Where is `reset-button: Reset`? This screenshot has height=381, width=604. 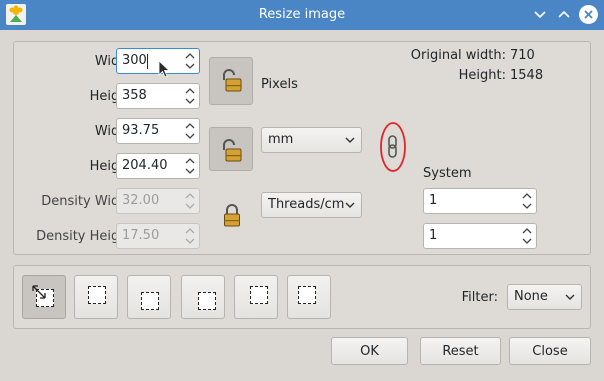
reset-button: Reset is located at coordinates (460, 351).